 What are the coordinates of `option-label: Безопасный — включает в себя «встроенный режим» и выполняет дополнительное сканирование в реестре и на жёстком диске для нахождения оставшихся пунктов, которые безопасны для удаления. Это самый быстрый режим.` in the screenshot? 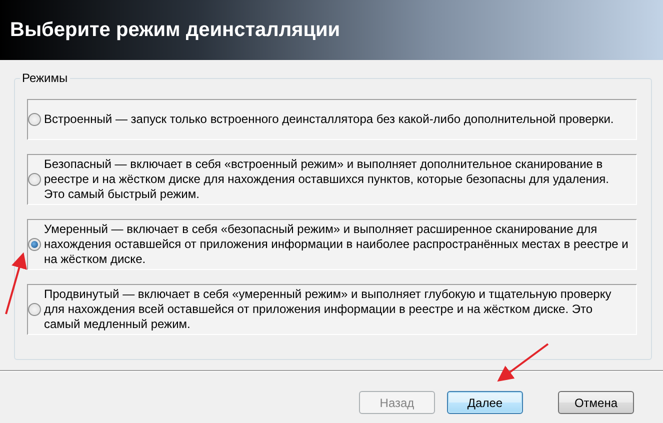 It's located at (327, 179).